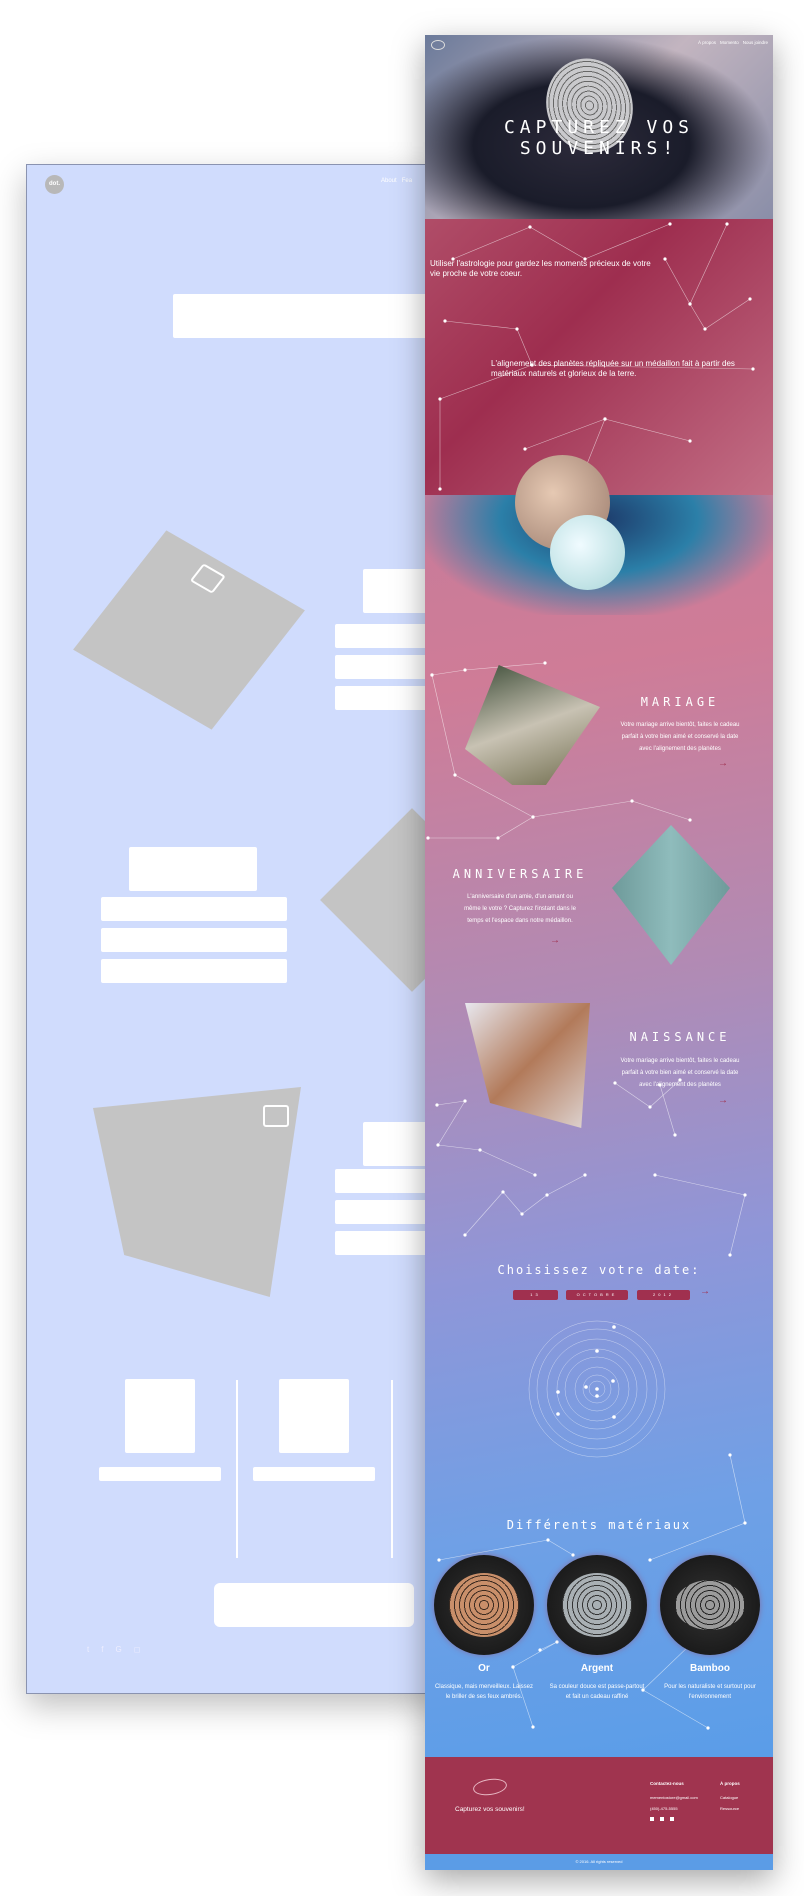  I want to click on about-title: À propos, so click(730, 1783).